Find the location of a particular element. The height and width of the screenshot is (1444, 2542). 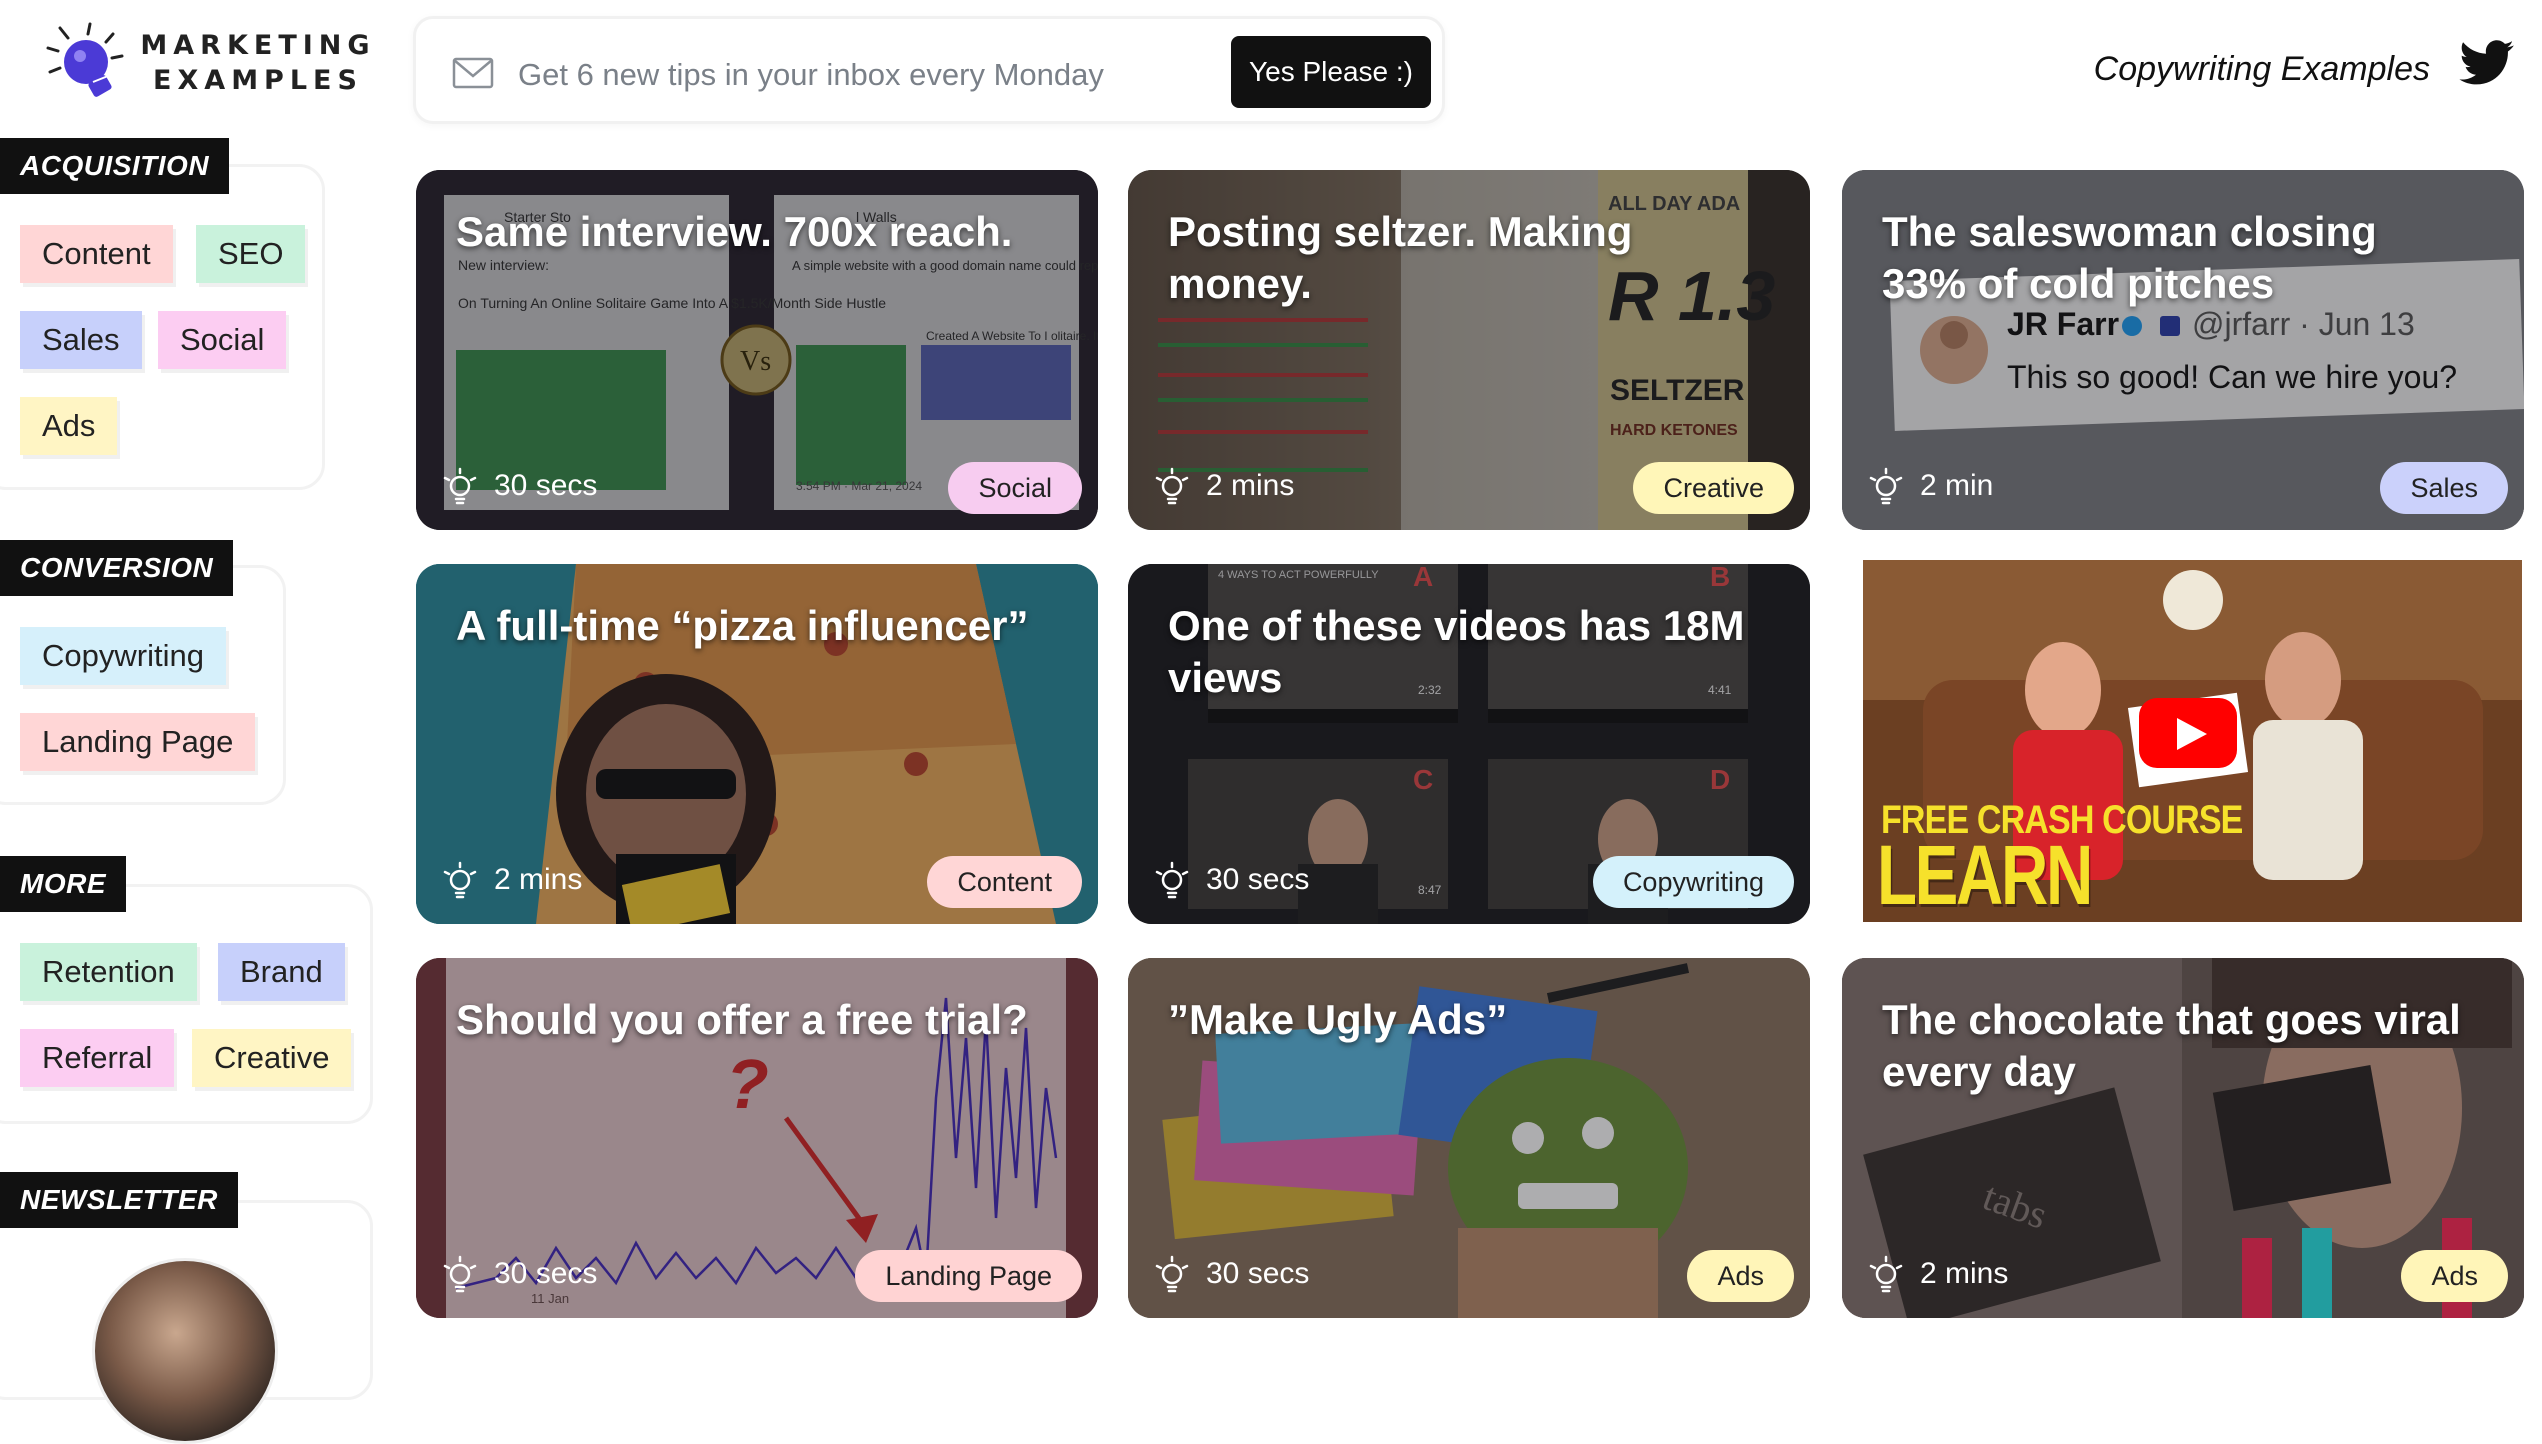

more-box is located at coordinates (186, 1004).